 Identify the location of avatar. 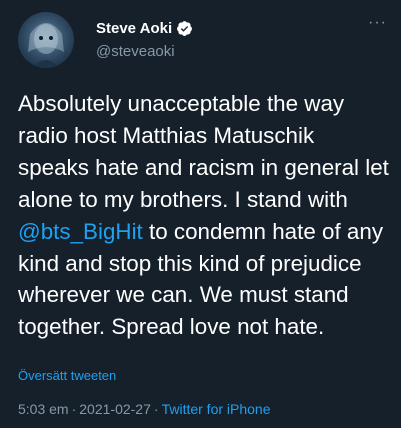
(46, 40).